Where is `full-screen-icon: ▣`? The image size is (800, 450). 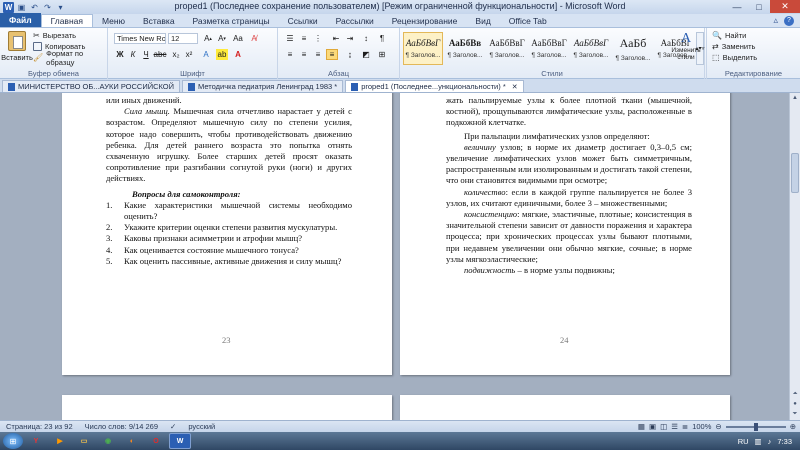 full-screen-icon: ▣ is located at coordinates (652, 426).